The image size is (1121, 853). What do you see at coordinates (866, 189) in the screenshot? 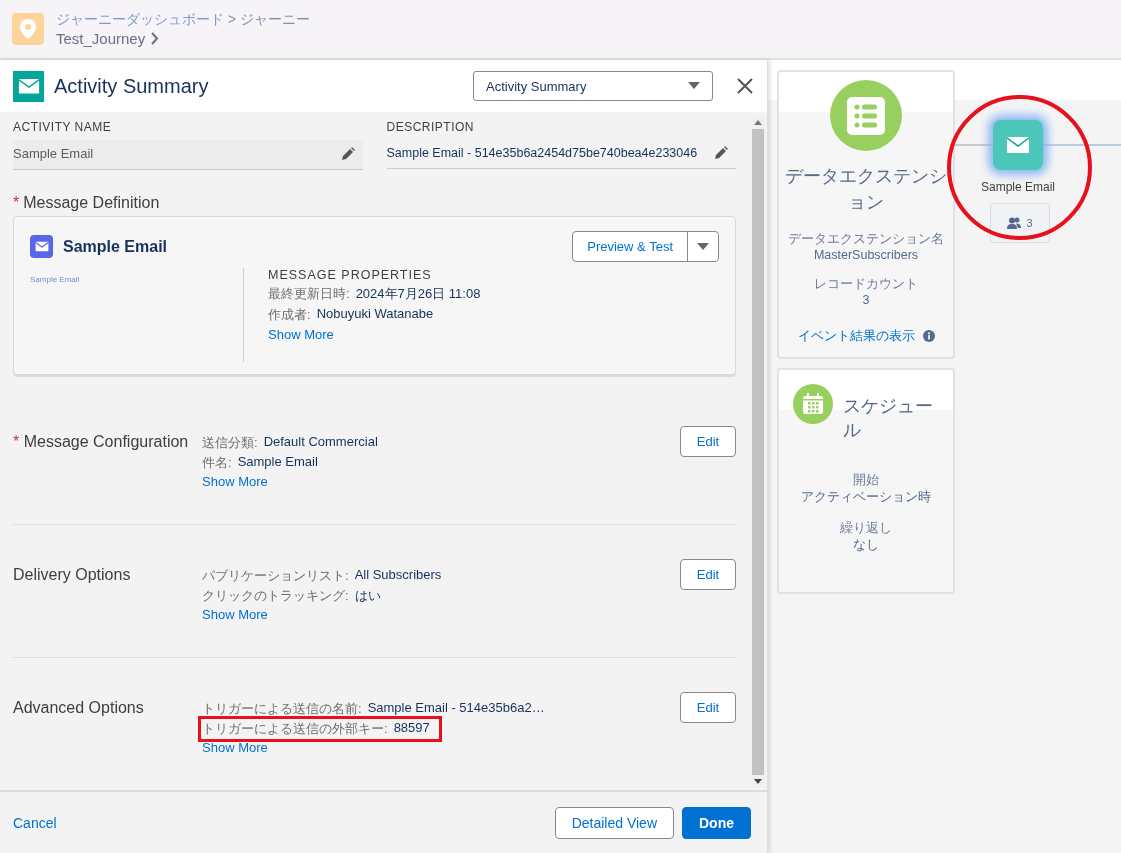
I see `card-title: データエクステンション` at bounding box center [866, 189].